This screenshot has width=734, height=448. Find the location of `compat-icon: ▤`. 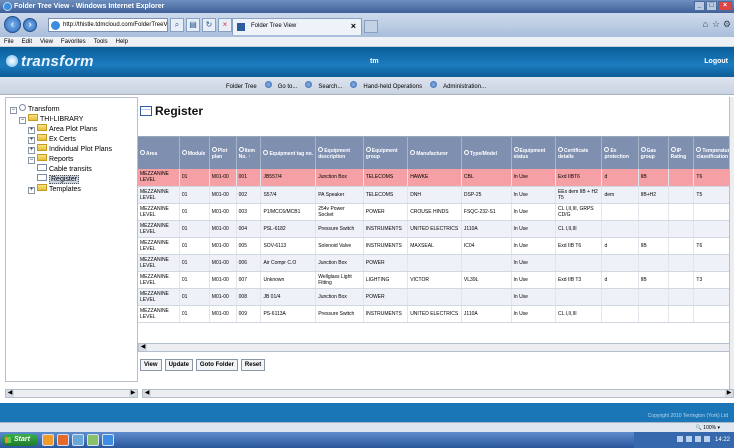

compat-icon: ▤ is located at coordinates (193, 25).